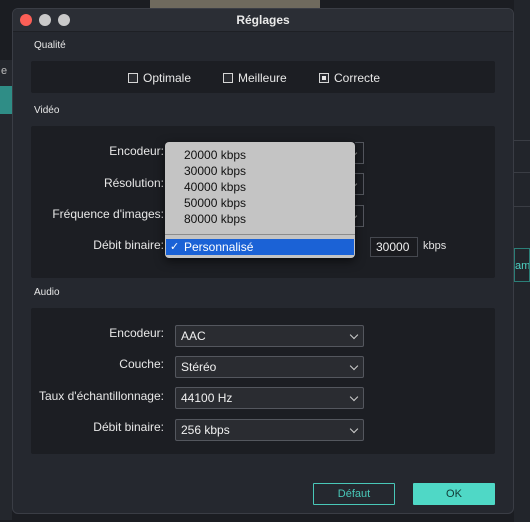 The width and height of the screenshot is (530, 522). What do you see at coordinates (6, 290) in the screenshot?
I see `background-left-panel` at bounding box center [6, 290].